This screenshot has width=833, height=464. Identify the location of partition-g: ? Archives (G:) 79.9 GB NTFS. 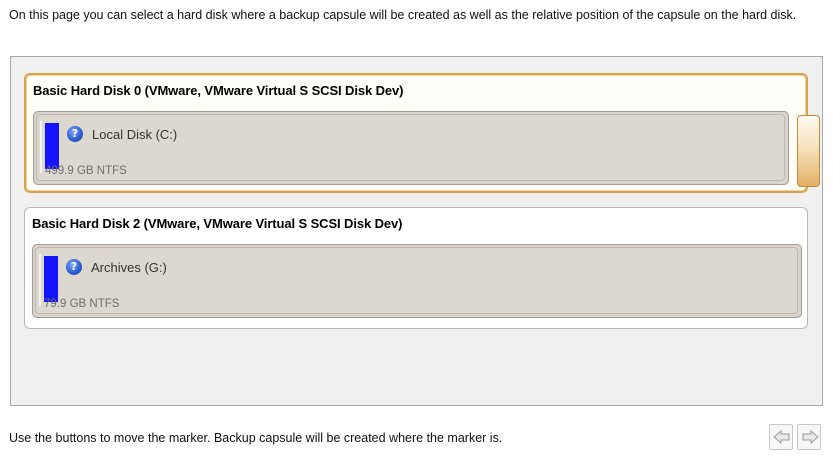
(417, 281).